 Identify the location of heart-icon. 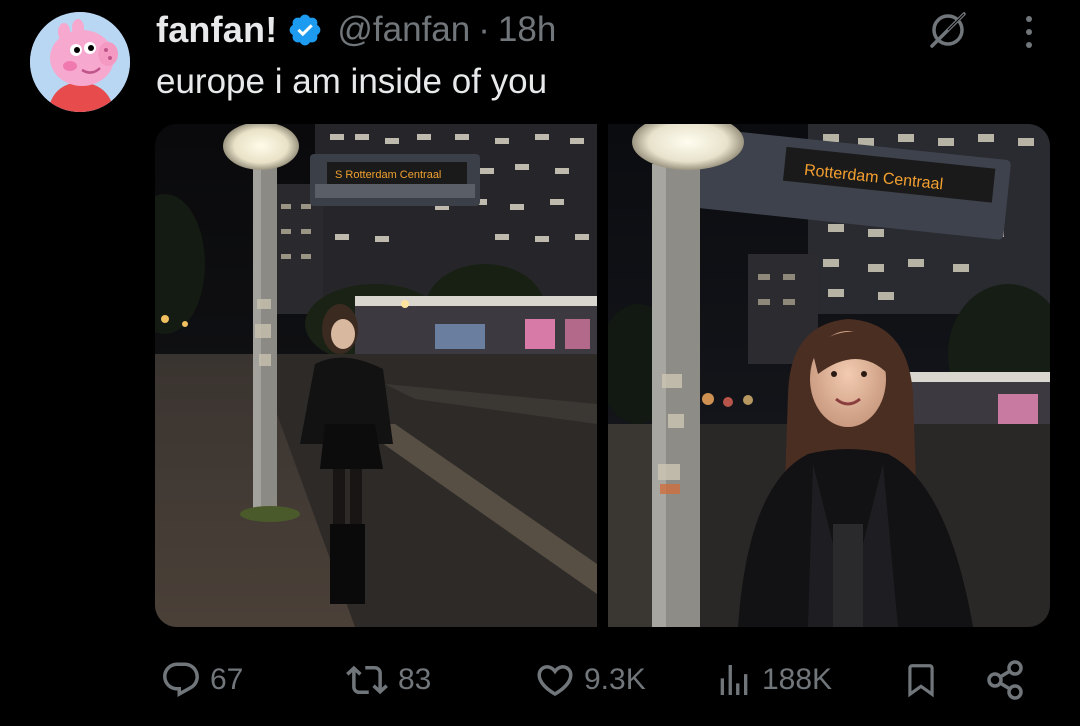
(555, 681).